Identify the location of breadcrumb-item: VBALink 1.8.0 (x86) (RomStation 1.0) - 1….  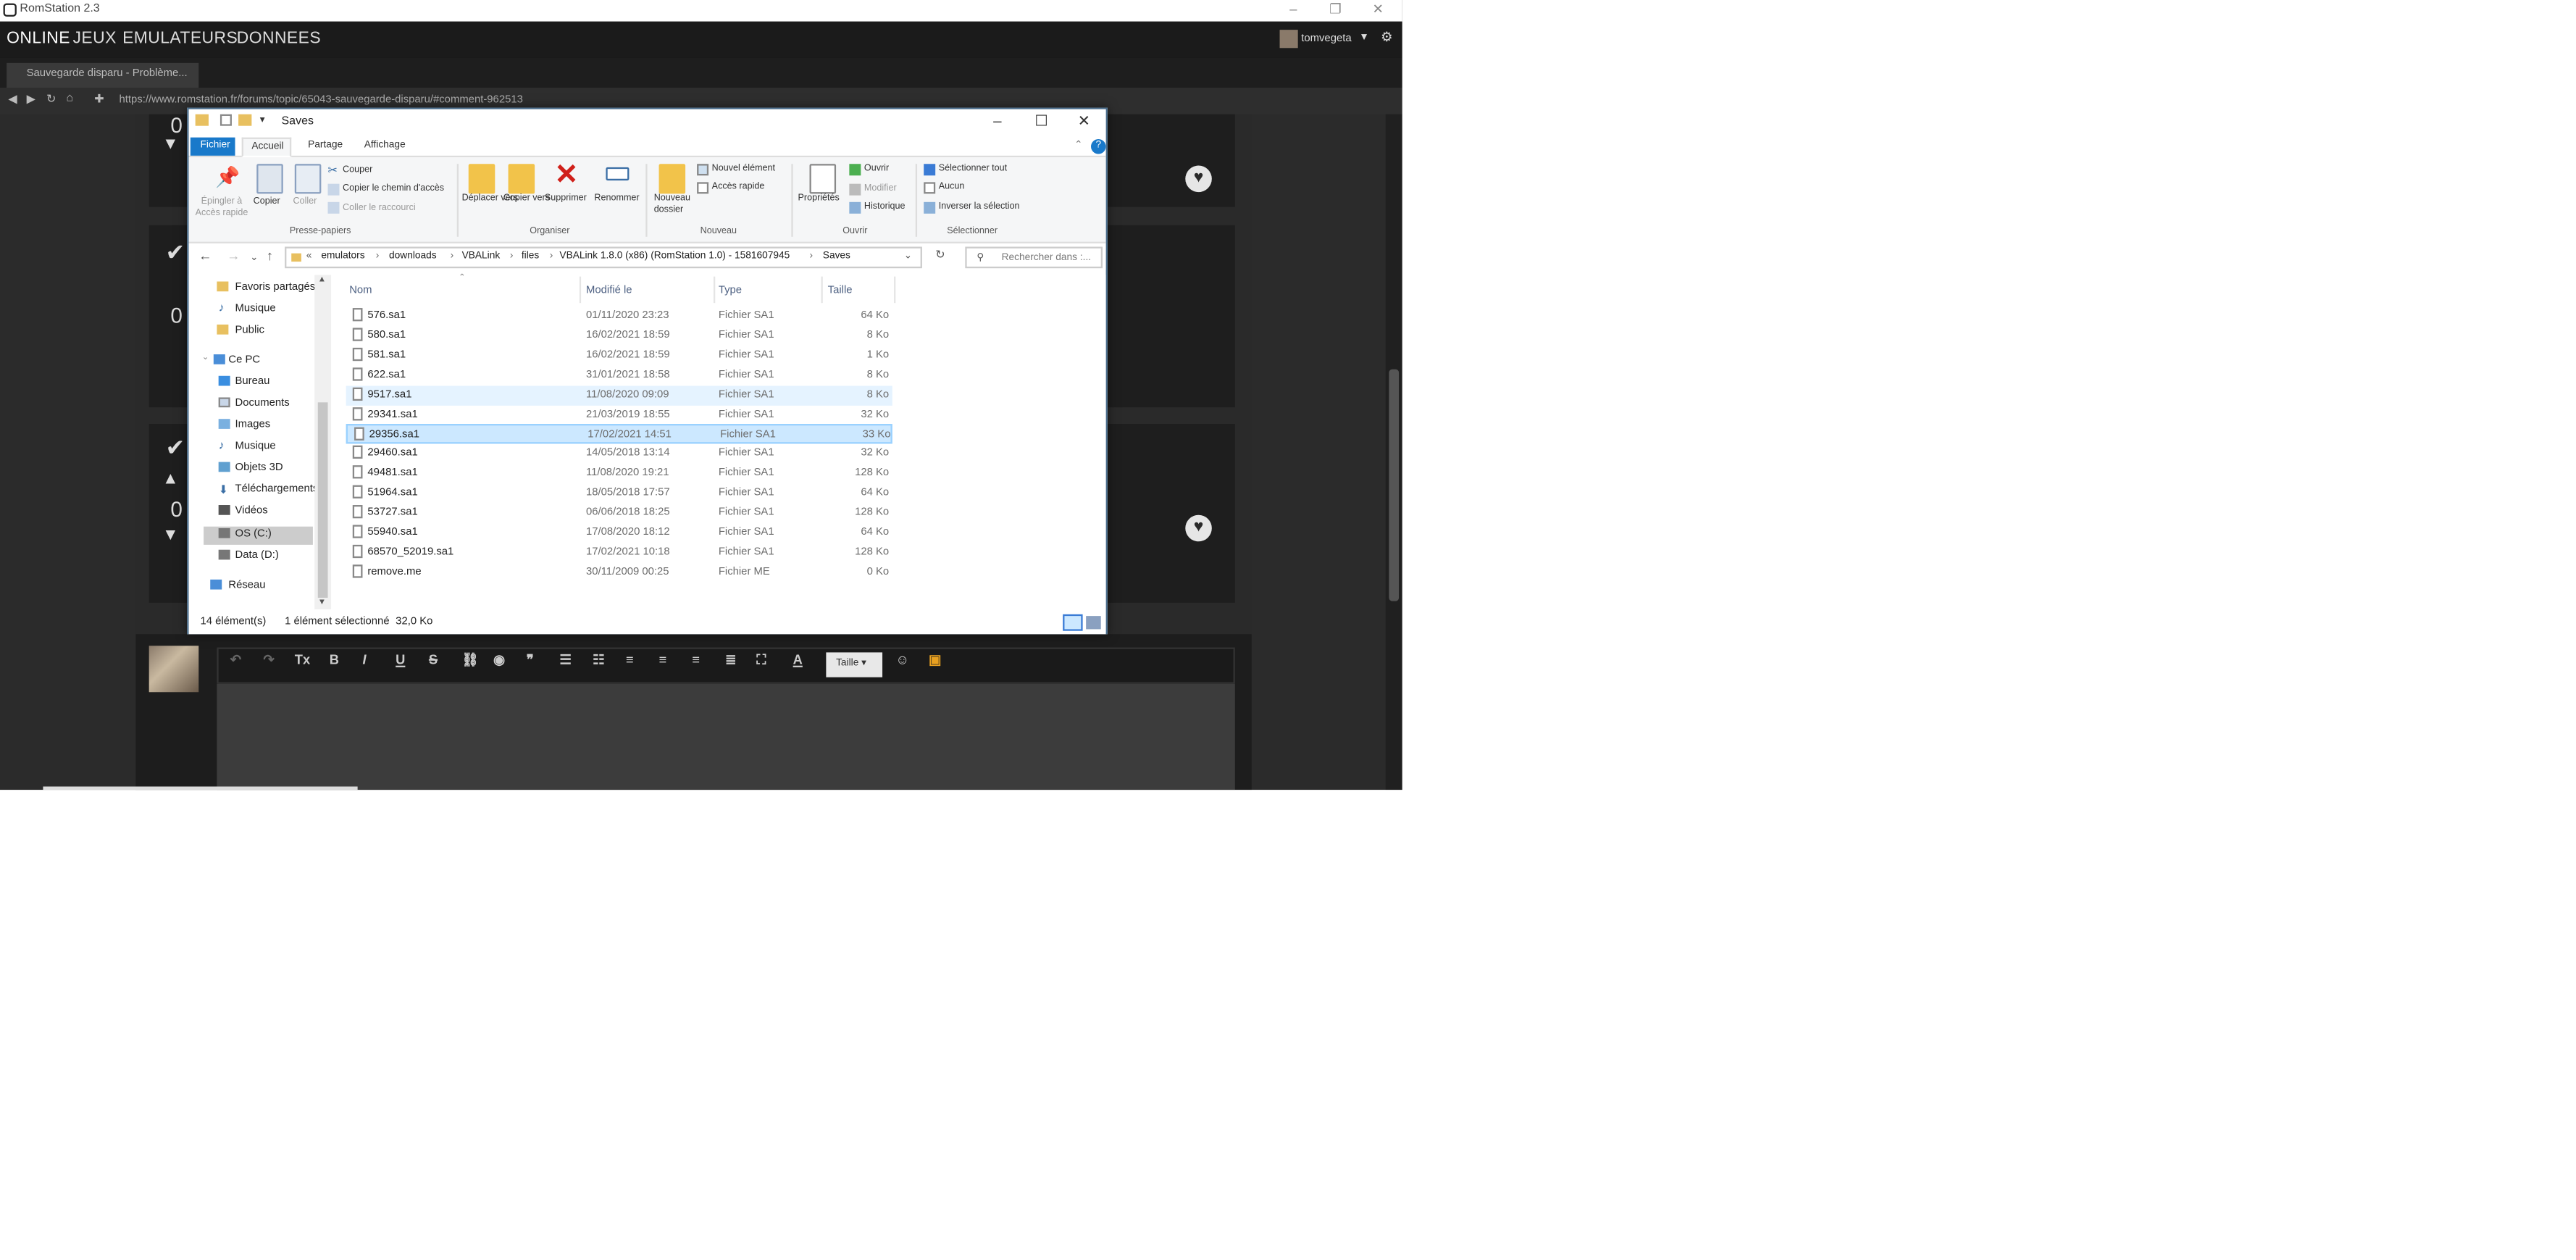
(674, 256).